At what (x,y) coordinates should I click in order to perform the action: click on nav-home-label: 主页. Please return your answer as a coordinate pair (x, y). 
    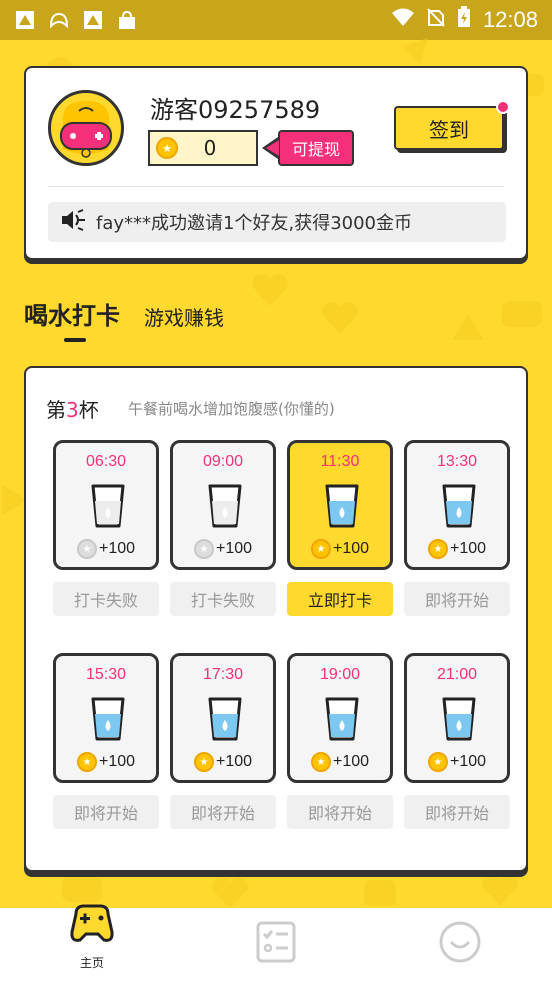
    Looking at the image, I should click on (91, 963).